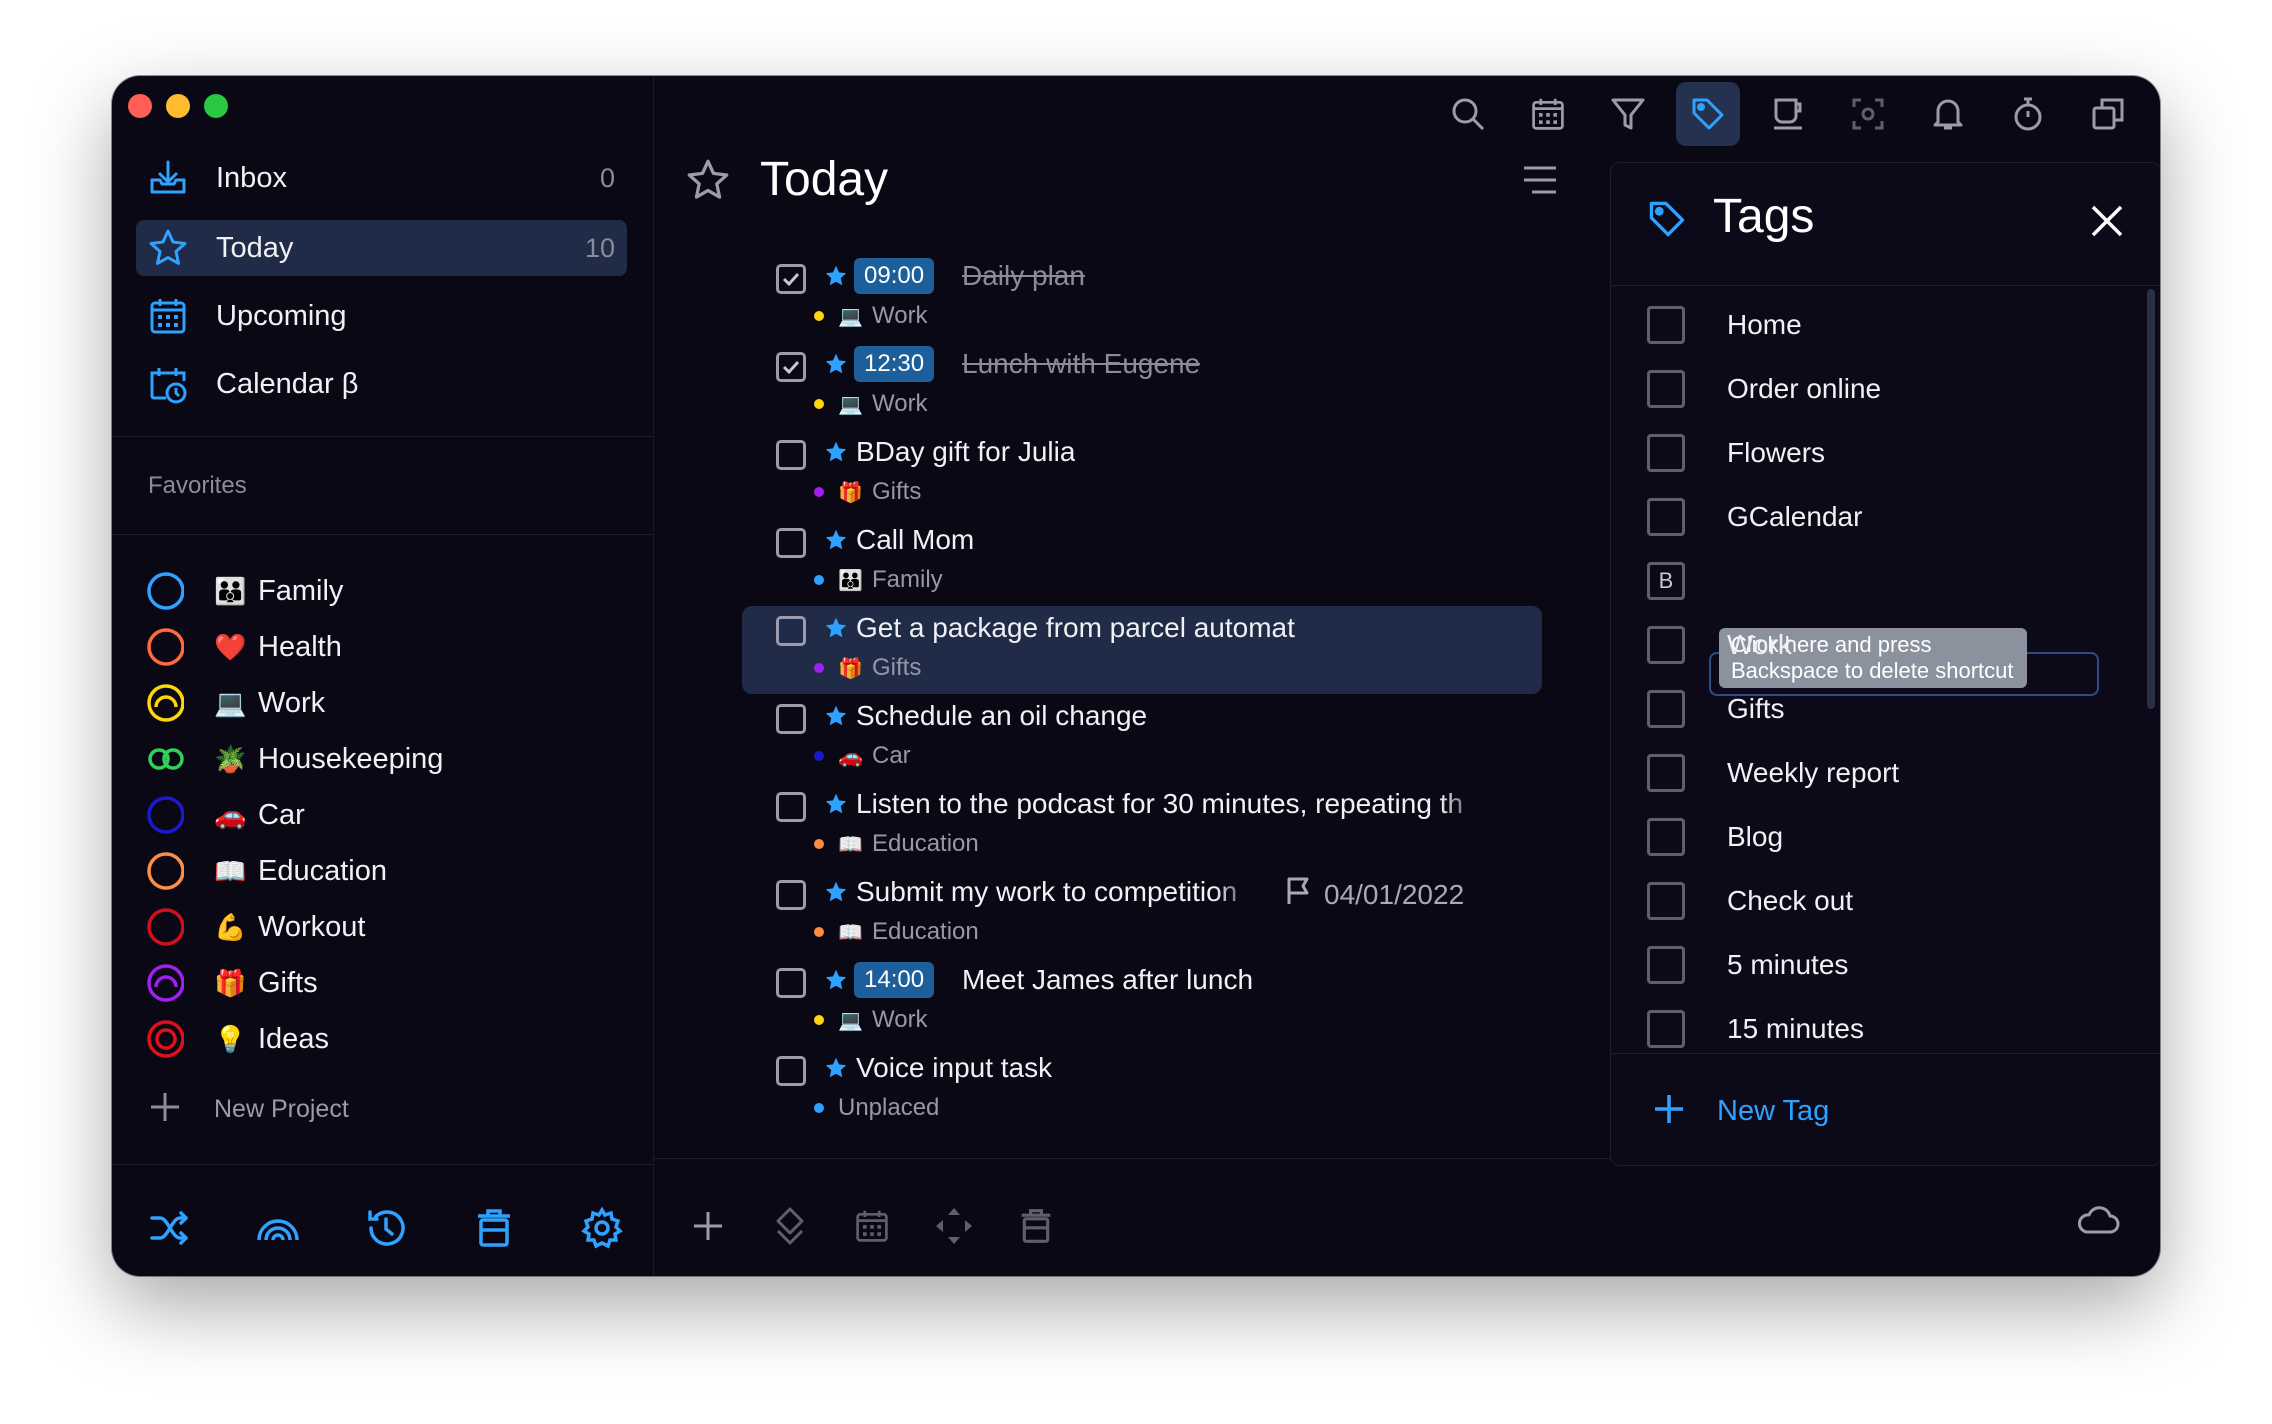 The width and height of the screenshot is (2272, 1424). I want to click on tag-item: GCalendar, so click(1754, 517).